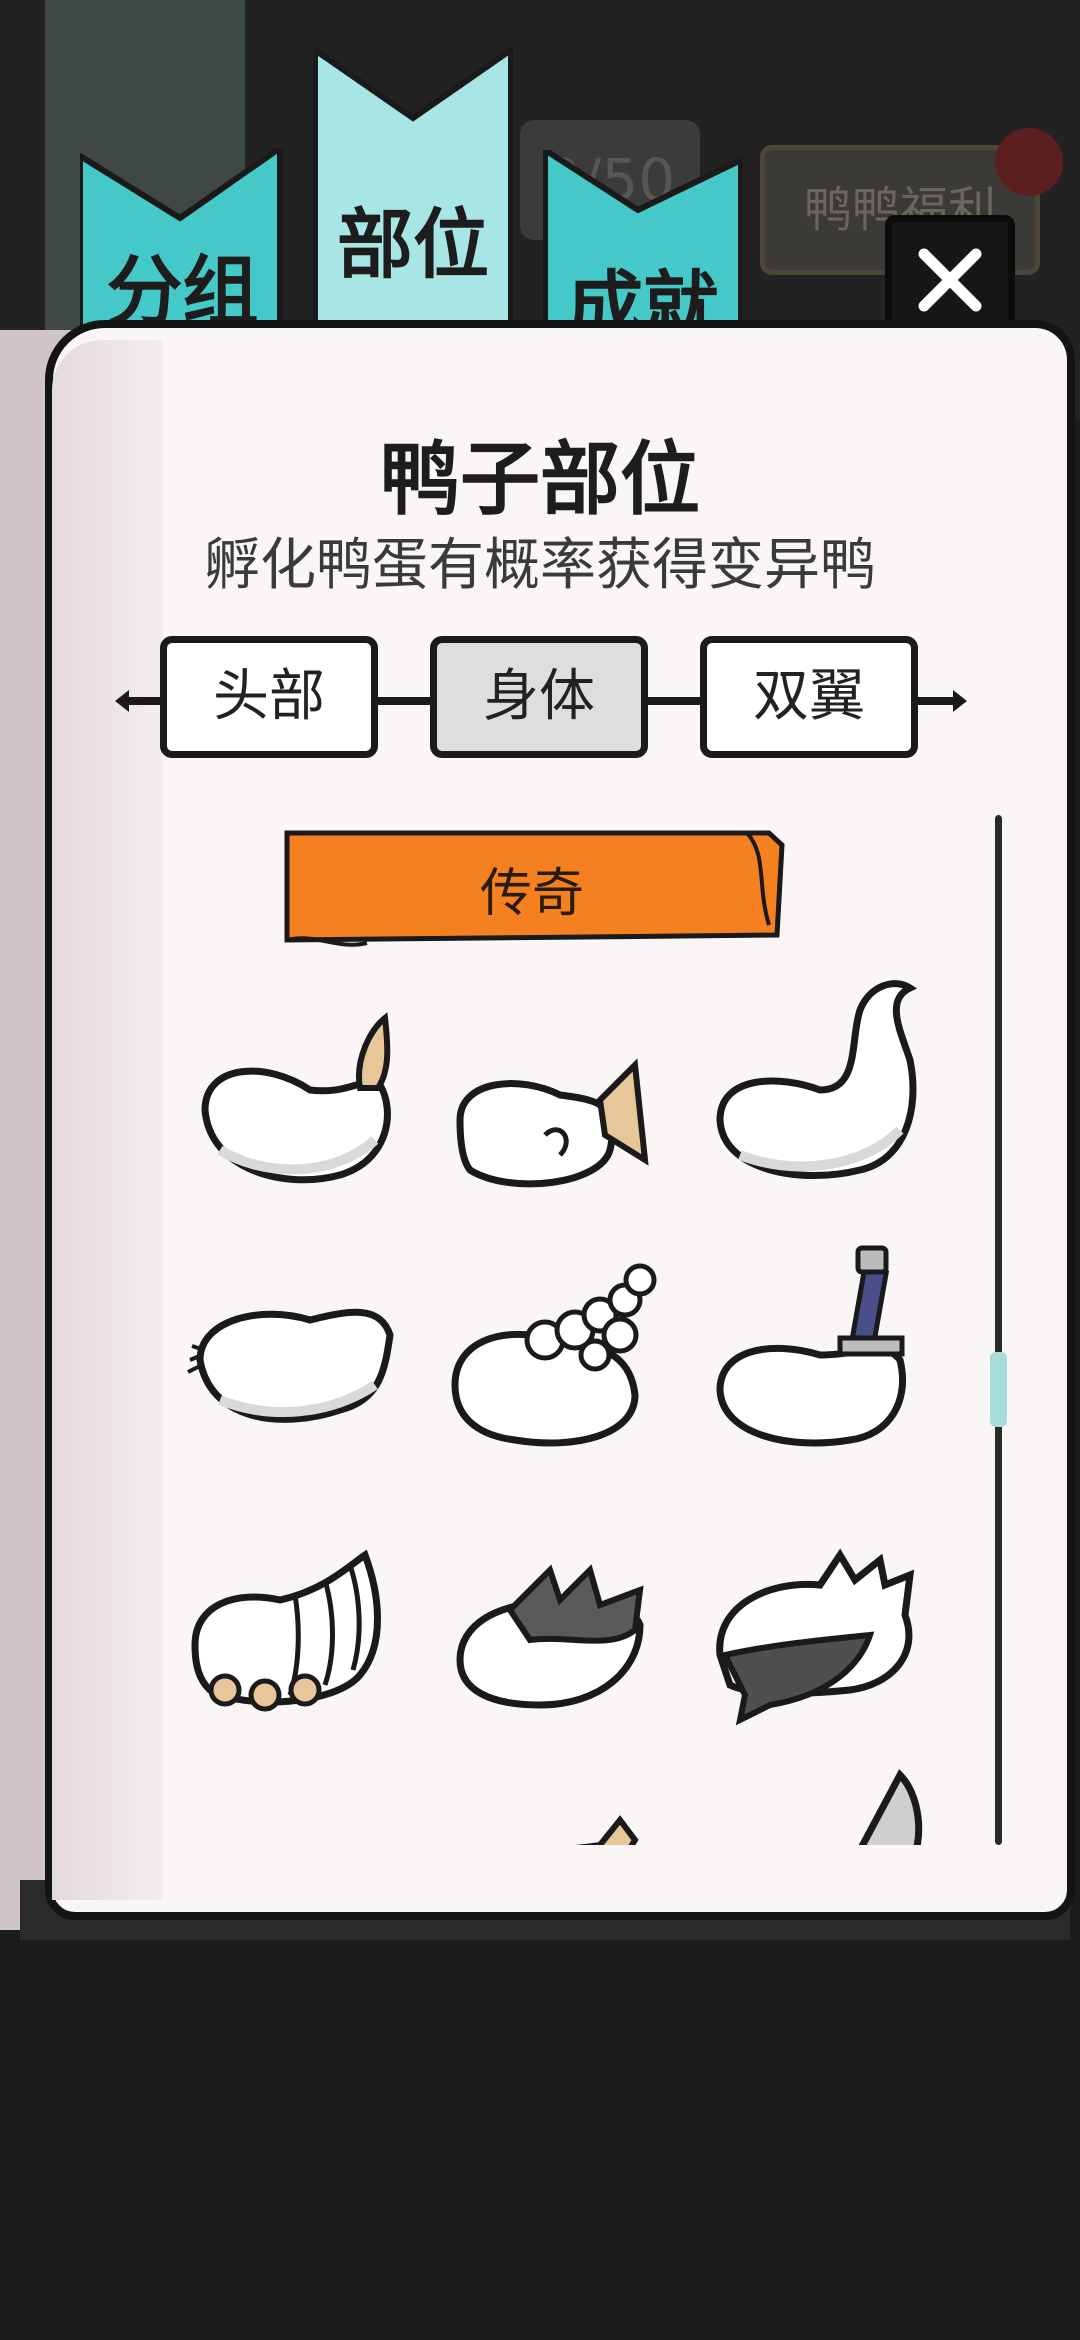 The width and height of the screenshot is (1080, 2340). Describe the element at coordinates (950, 280) in the screenshot. I see `close-icon` at that location.